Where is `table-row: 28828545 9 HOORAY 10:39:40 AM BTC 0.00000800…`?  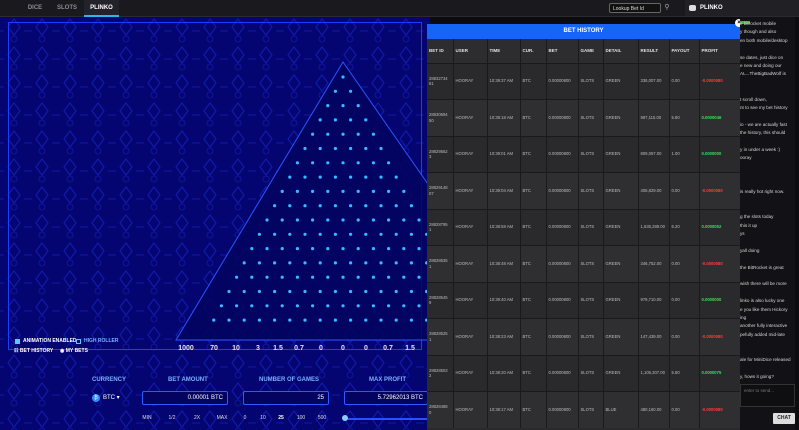 table-row: 28828545 9 HOORAY 10:39:40 AM BTC 0.00000800… is located at coordinates (583, 300).